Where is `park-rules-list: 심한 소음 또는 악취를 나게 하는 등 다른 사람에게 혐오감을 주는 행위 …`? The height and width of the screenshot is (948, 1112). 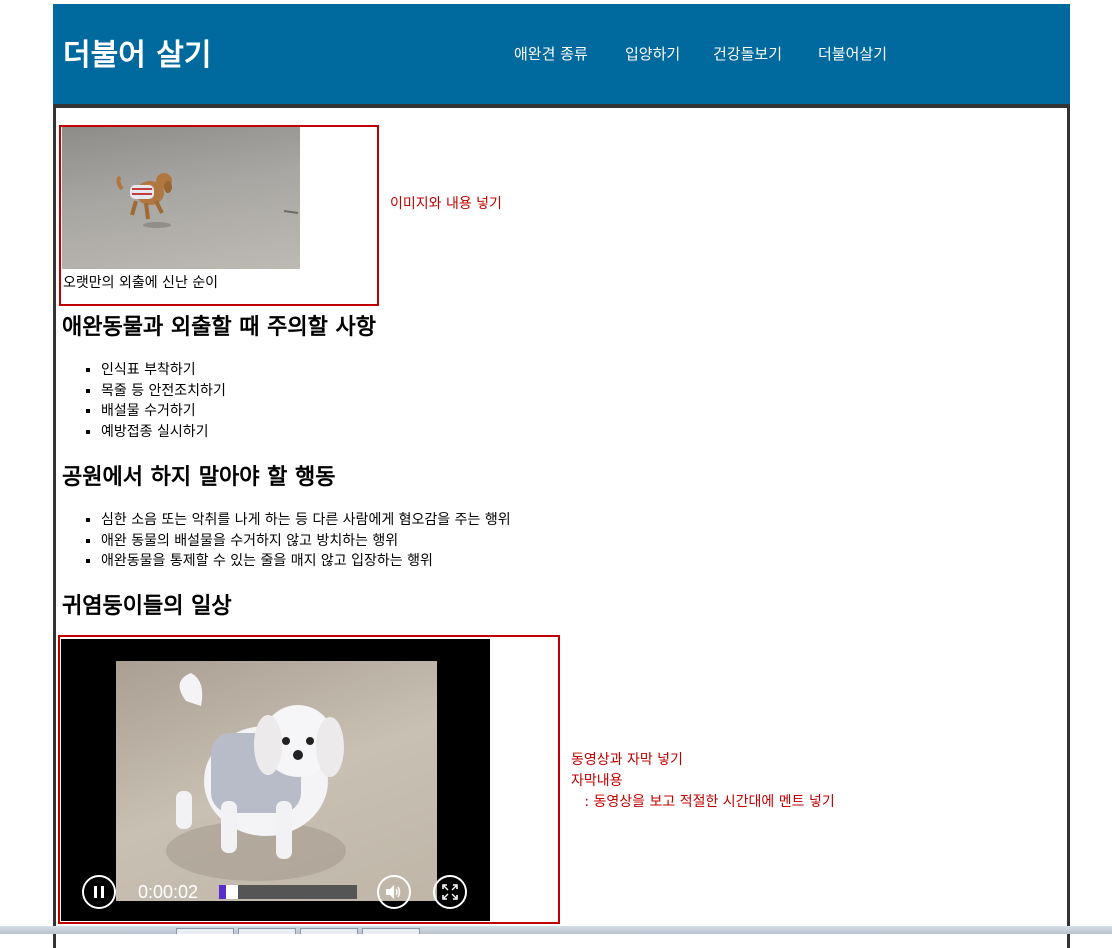
park-rules-list: 심한 소음 또는 악취를 나게 하는 등 다른 사람에게 혐오감을 주는 행위 … is located at coordinates (288, 541).